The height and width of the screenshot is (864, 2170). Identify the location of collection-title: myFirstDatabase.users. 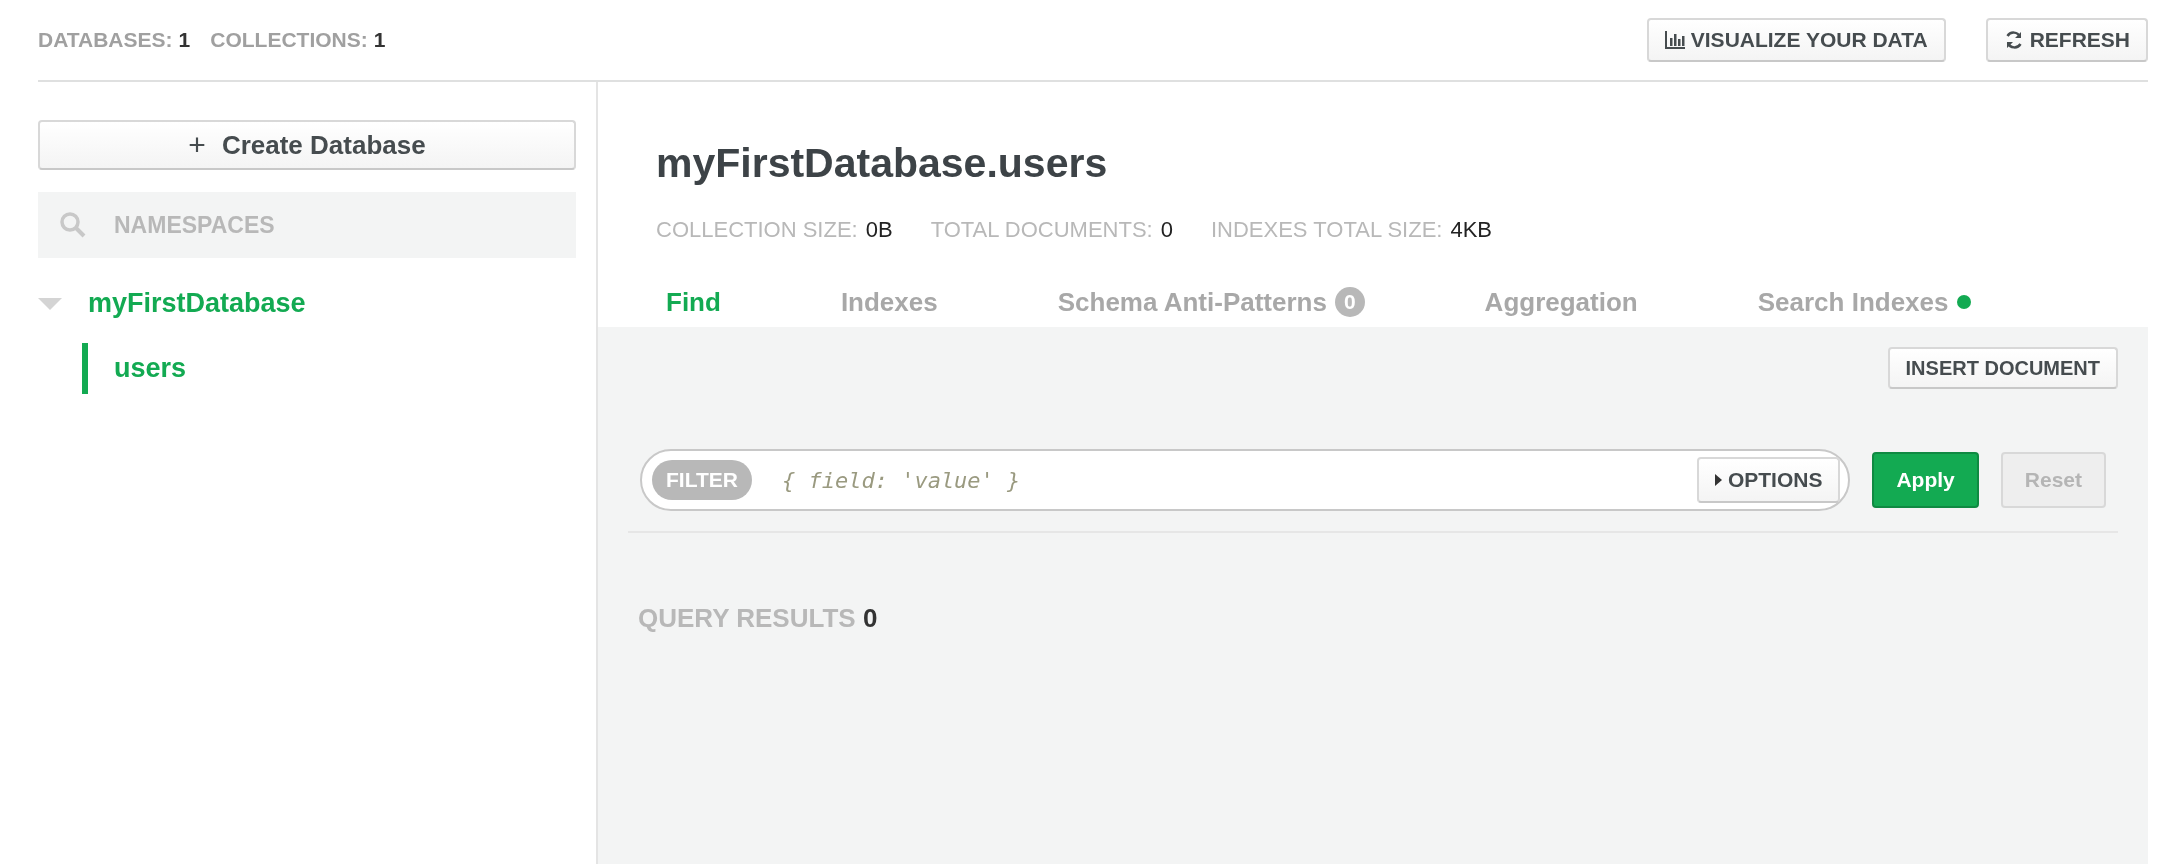
(882, 163).